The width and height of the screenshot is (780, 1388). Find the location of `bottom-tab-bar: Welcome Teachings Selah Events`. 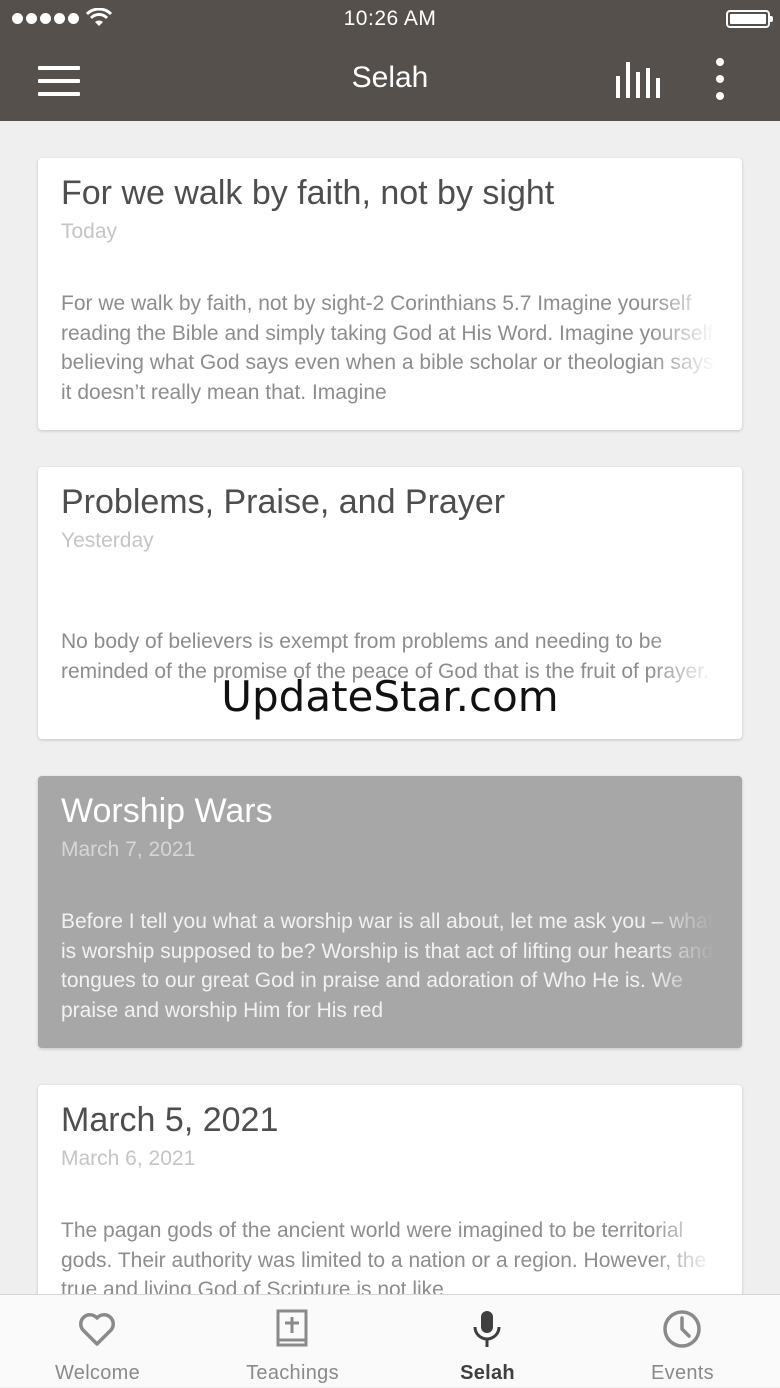

bottom-tab-bar: Welcome Teachings Selah Events is located at coordinates (390, 1340).